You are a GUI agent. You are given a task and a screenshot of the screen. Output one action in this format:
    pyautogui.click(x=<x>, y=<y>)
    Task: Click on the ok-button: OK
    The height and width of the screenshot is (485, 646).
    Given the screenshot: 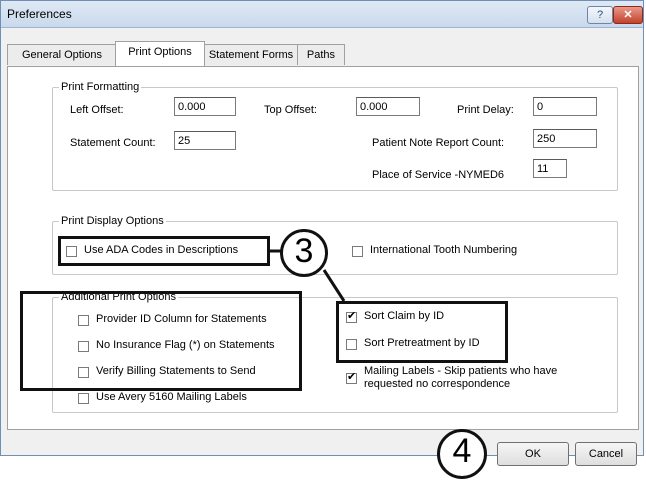 What is the action you would take?
    pyautogui.click(x=533, y=454)
    